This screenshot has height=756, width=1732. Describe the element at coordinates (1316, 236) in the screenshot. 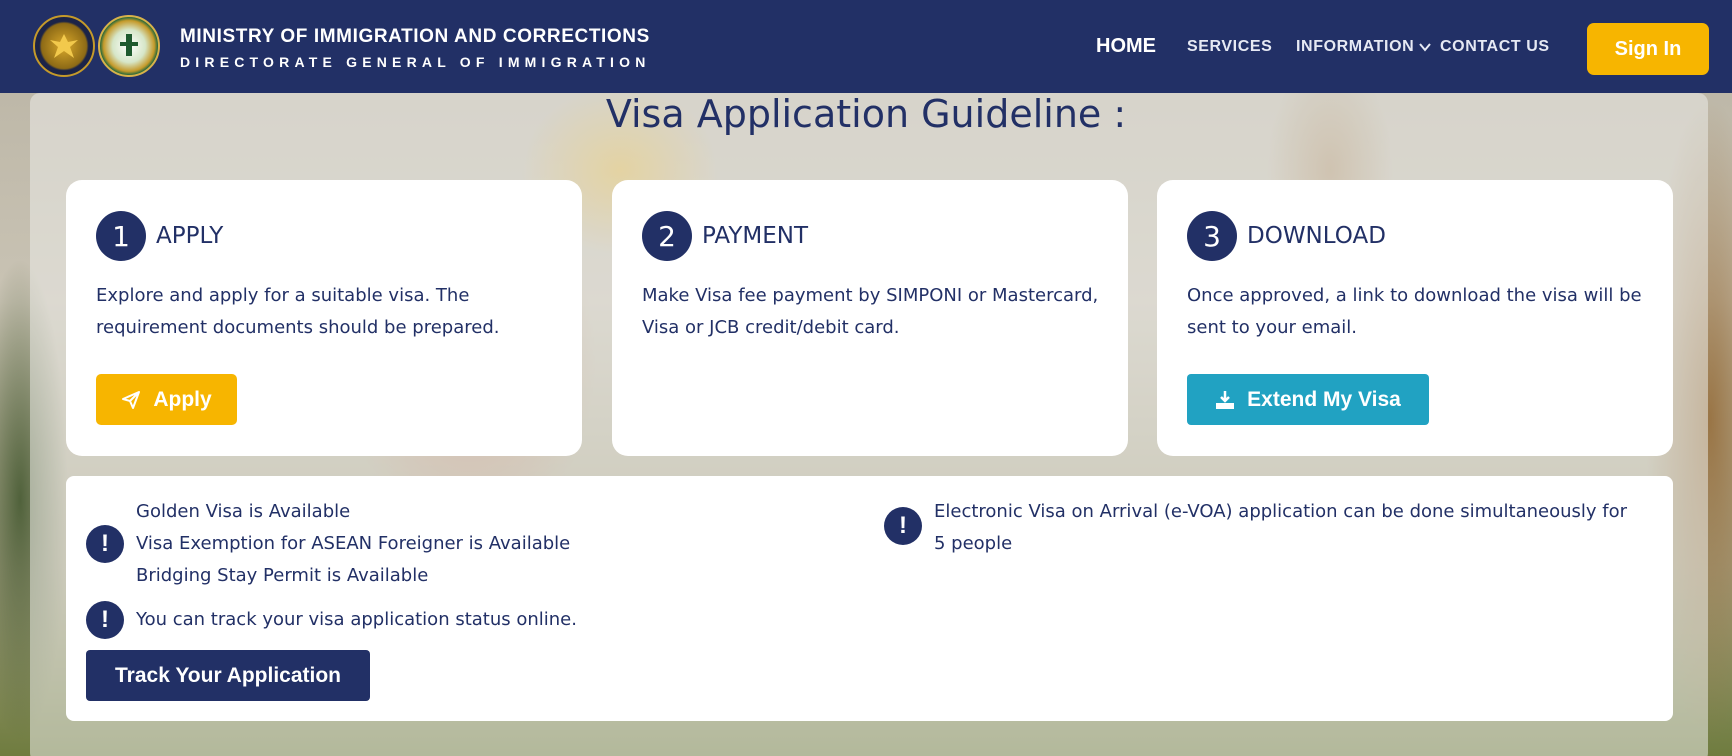

I see `step-title: DOWNLOAD` at that location.